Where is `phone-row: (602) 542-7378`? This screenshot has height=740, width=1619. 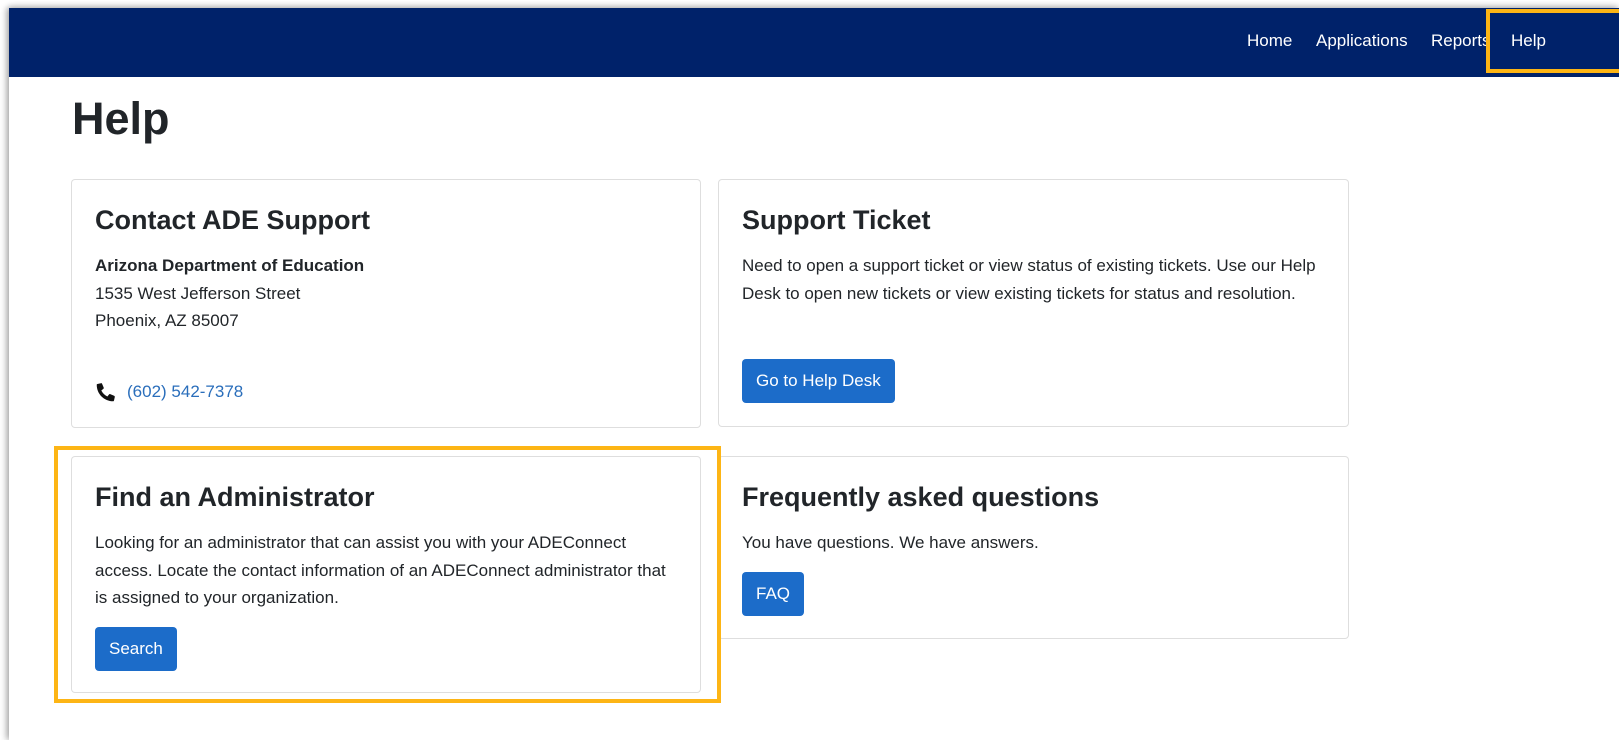
phone-row: (602) 542-7378 is located at coordinates (169, 392).